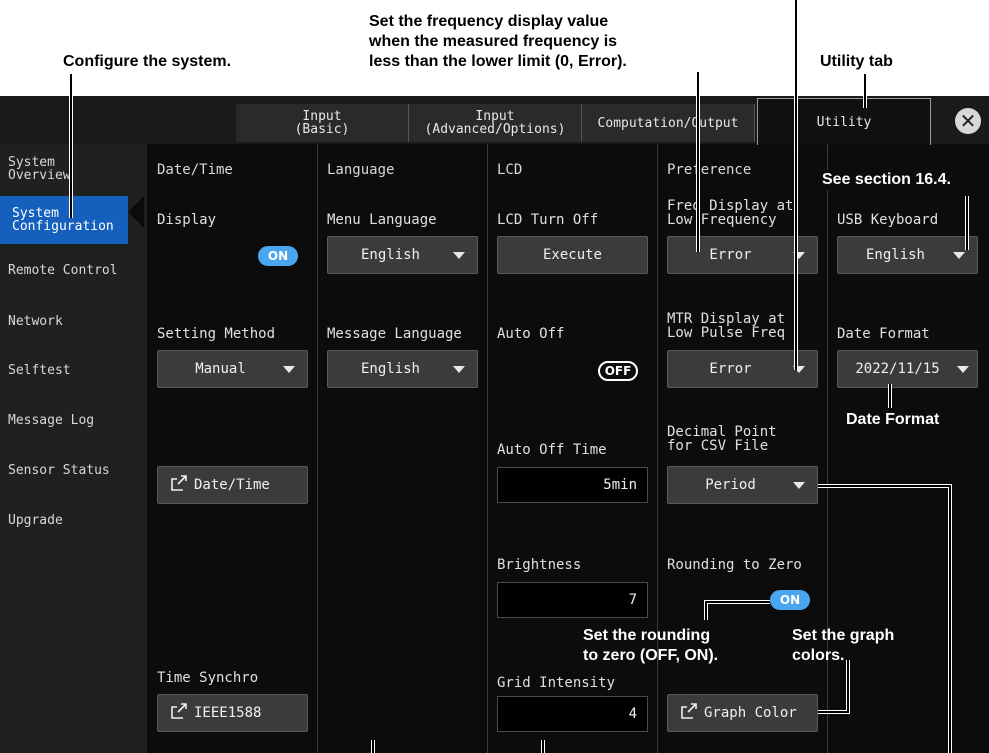 The image size is (989, 753). I want to click on setting-method-label: Setting Method, so click(216, 334).